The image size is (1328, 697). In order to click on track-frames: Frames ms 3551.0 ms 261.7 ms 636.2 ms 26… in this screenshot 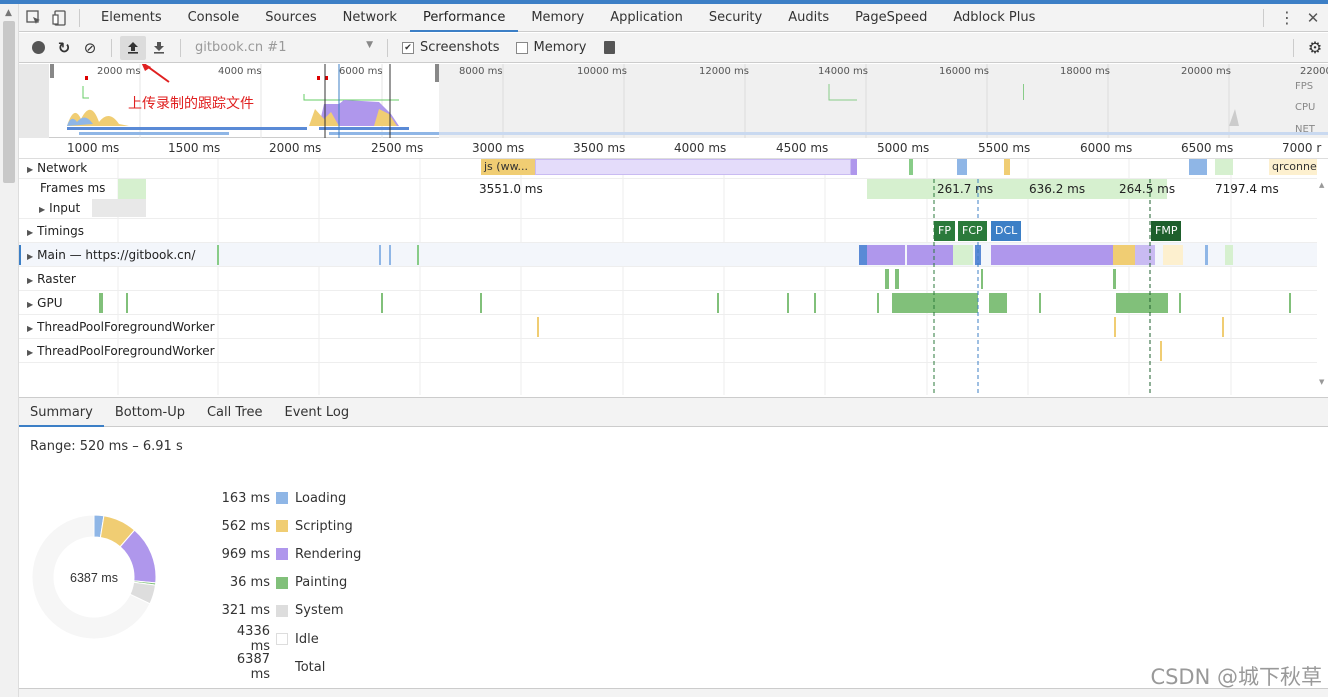, I will do `click(668, 189)`.